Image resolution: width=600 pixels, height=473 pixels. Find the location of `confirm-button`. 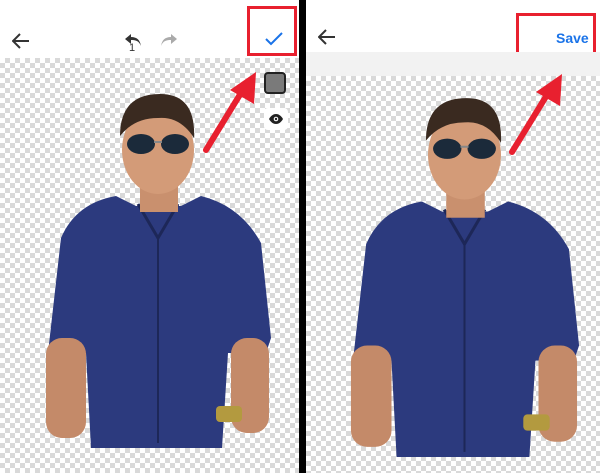

confirm-button is located at coordinates (274, 39).